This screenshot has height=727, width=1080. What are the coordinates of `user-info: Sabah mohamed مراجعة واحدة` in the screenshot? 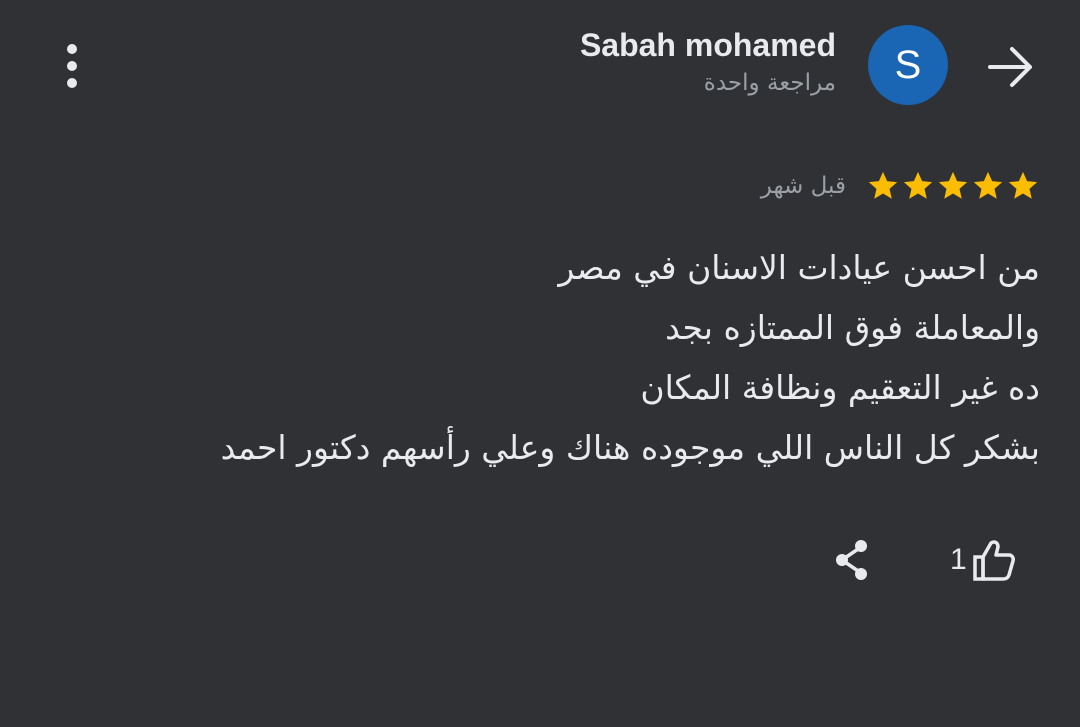 It's located at (708, 62).